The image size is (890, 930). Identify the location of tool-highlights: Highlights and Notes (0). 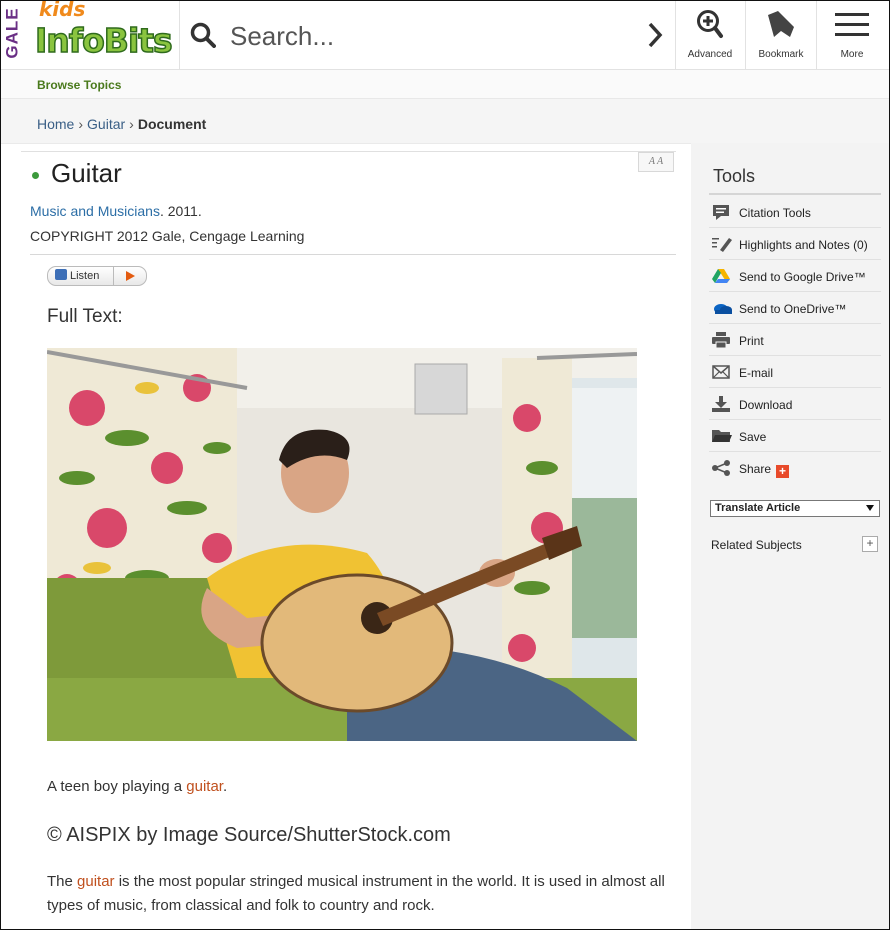
(795, 244).